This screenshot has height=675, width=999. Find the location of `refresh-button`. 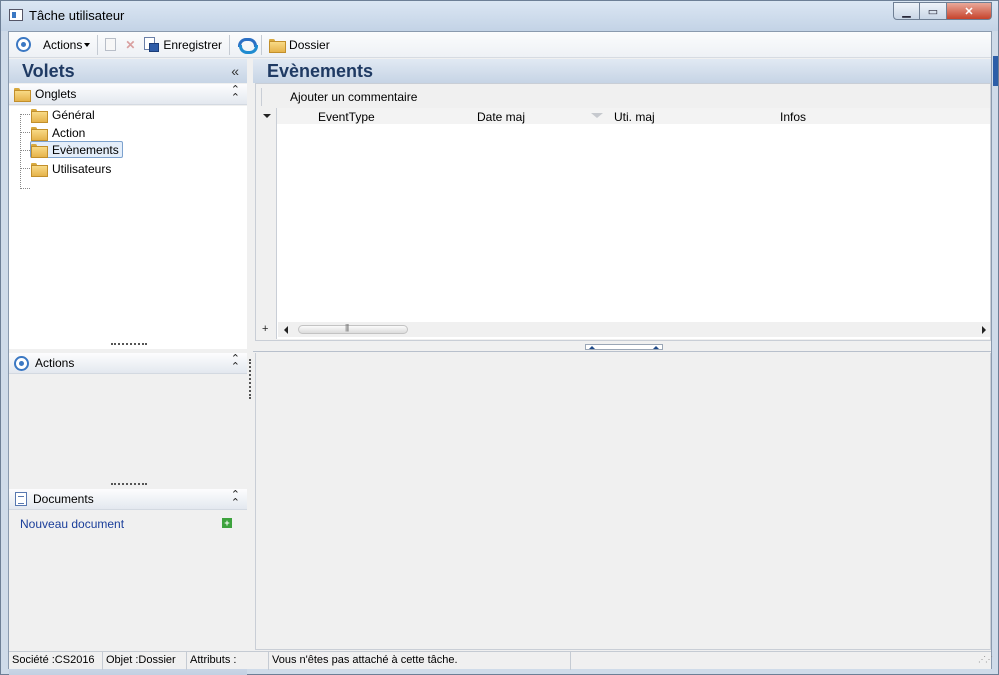

refresh-button is located at coordinates (246, 45).